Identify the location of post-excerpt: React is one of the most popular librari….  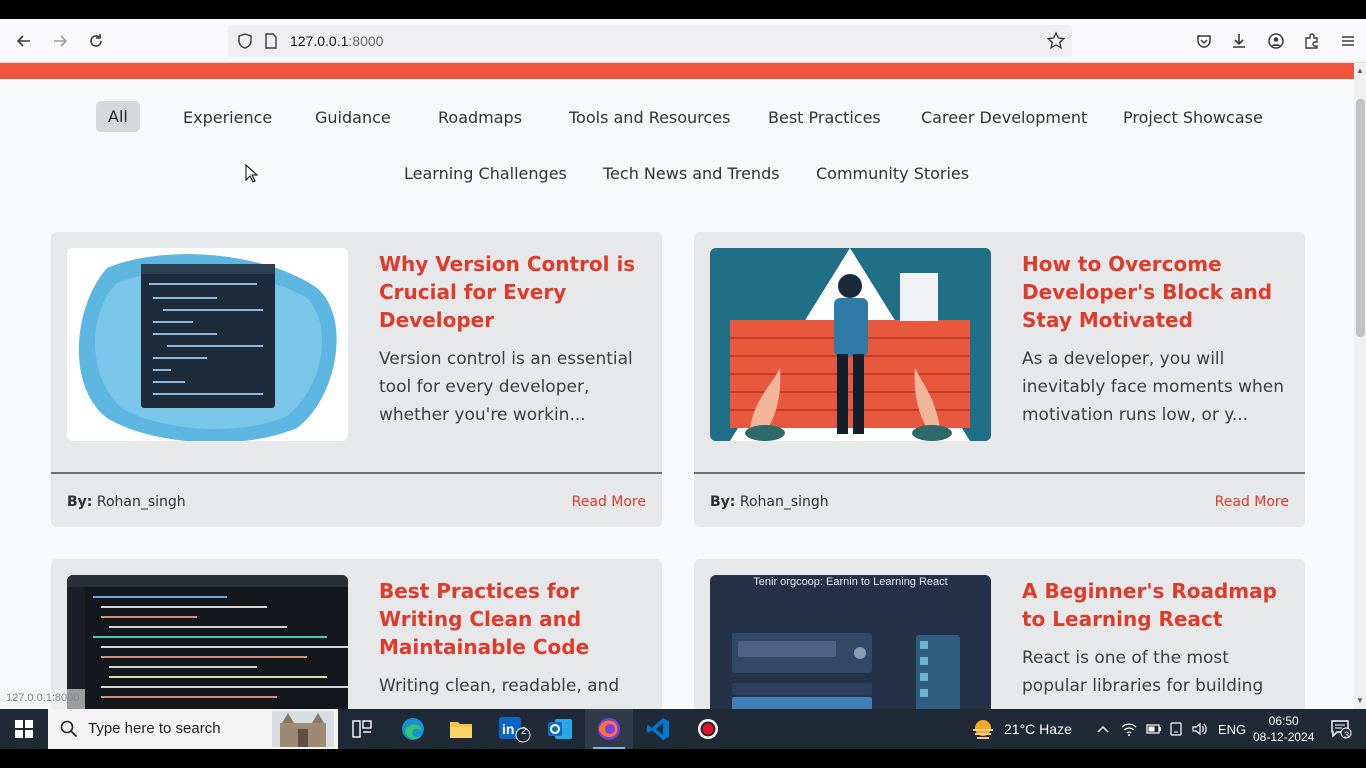
(1143, 672).